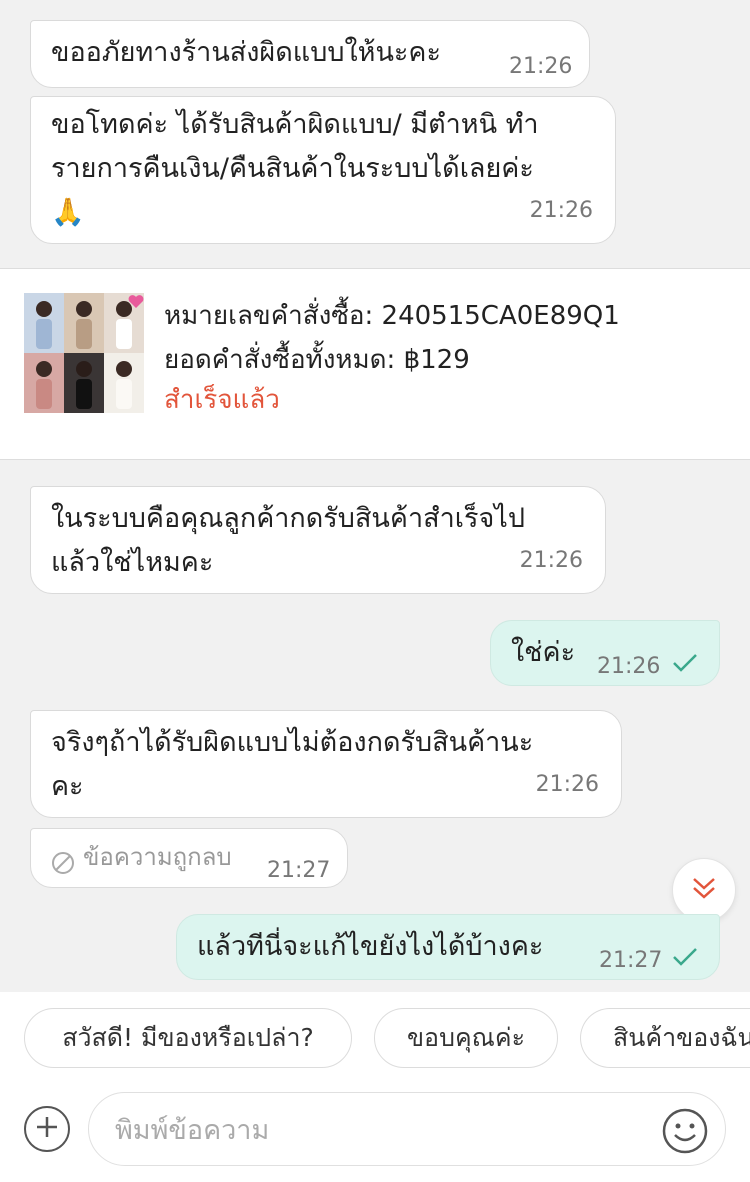 Image resolution: width=750 pixels, height=1182 pixels. I want to click on quick-reply-chip: ขอบคุณค่ะ, so click(466, 1038).